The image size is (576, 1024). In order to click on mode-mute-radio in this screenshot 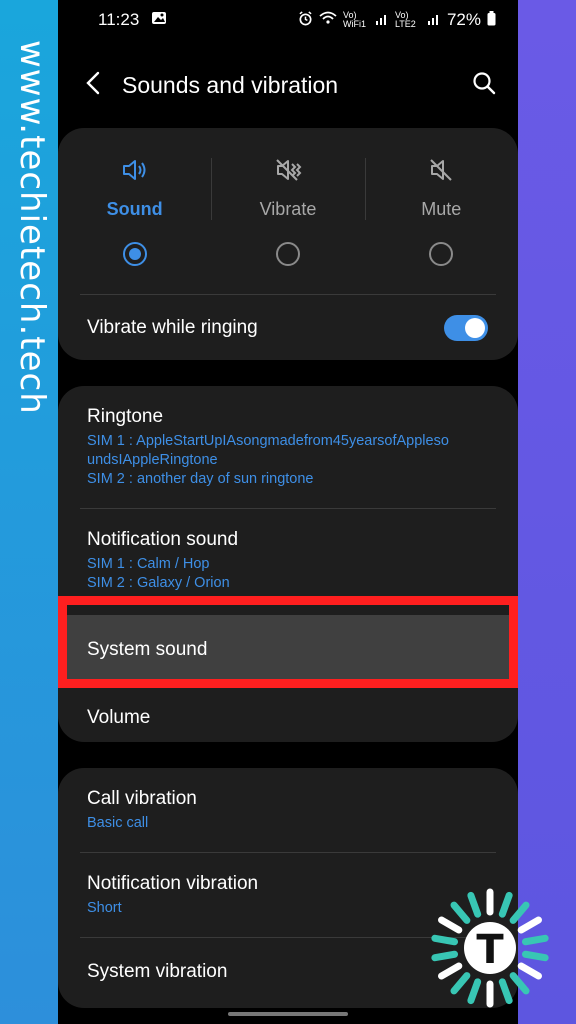, I will do `click(441, 254)`.